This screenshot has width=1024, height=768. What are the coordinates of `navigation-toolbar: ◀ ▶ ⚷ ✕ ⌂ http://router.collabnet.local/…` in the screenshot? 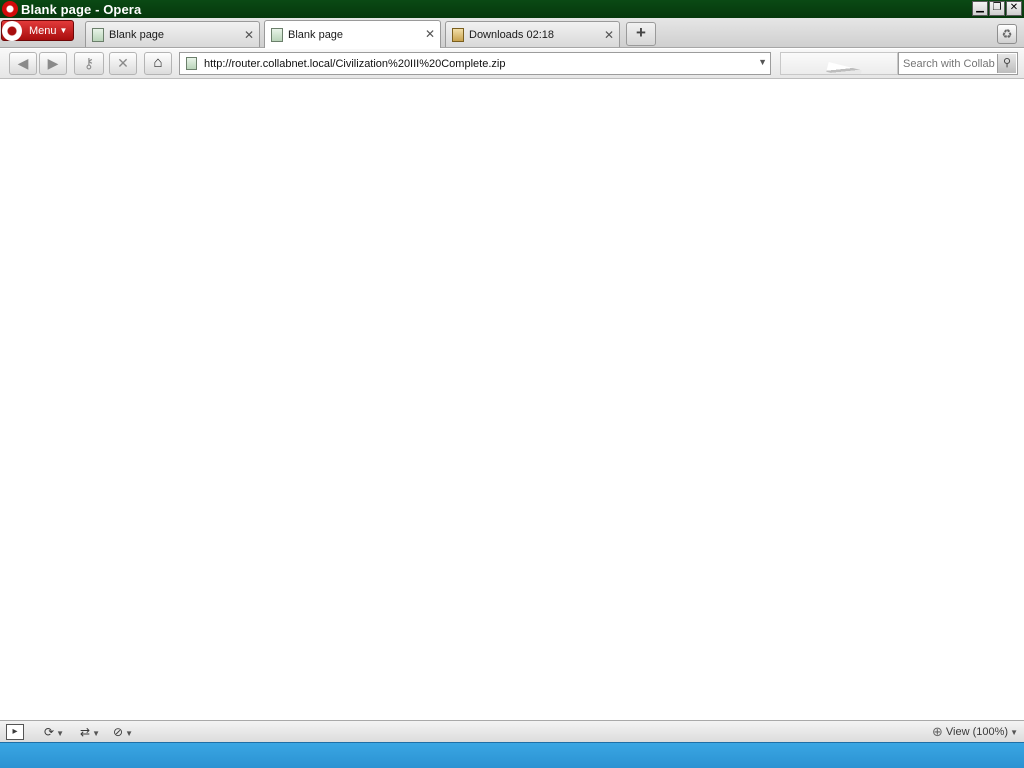 It's located at (512, 64).